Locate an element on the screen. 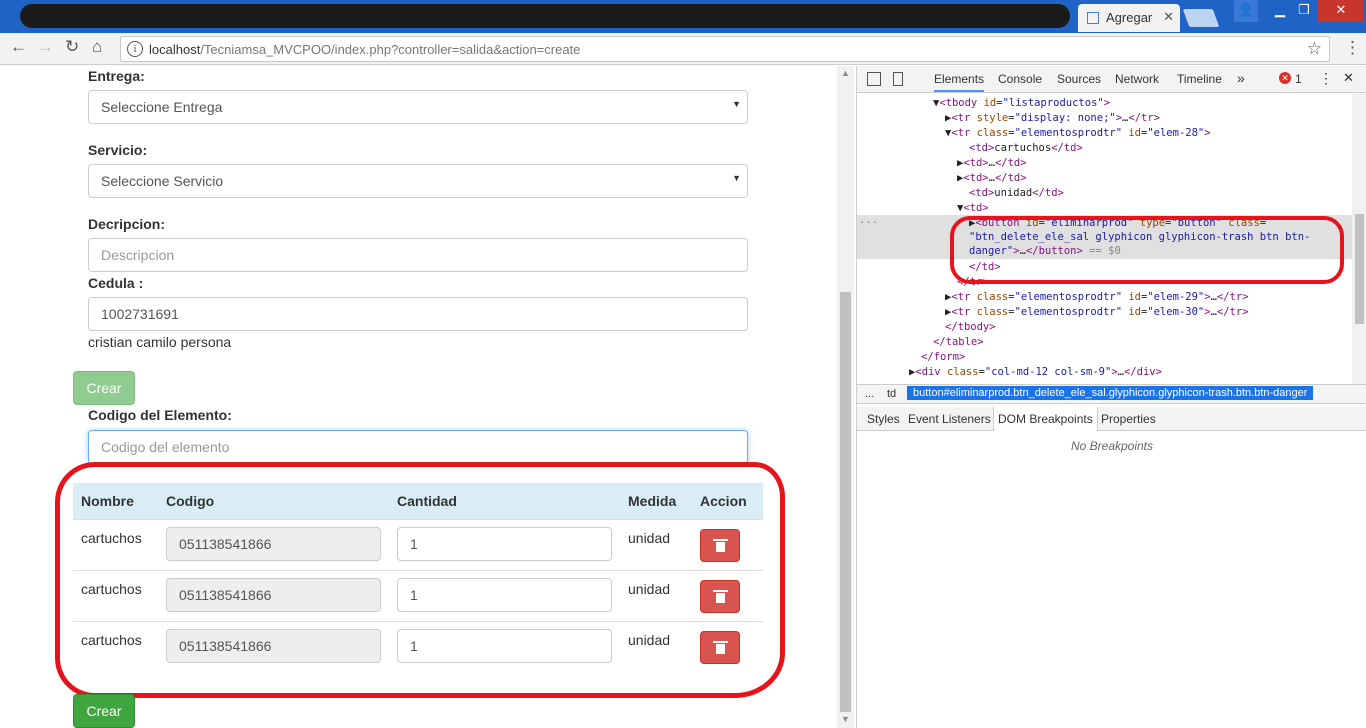 This screenshot has height=728, width=1366. tab-console: Console is located at coordinates (1020, 79).